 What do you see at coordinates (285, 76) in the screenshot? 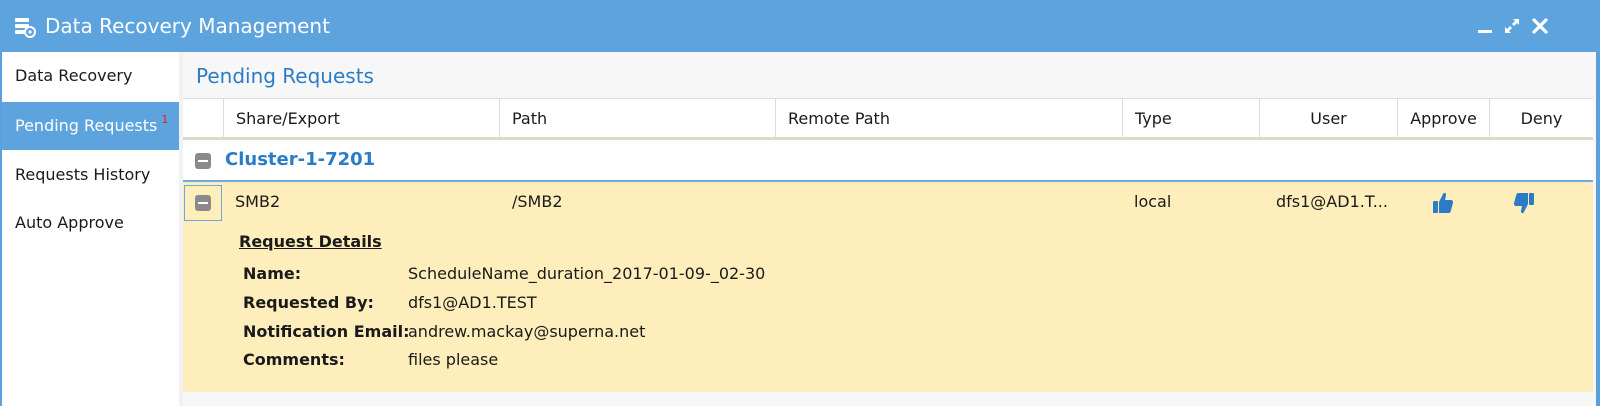
I see `page-title: Pending Requests` at bounding box center [285, 76].